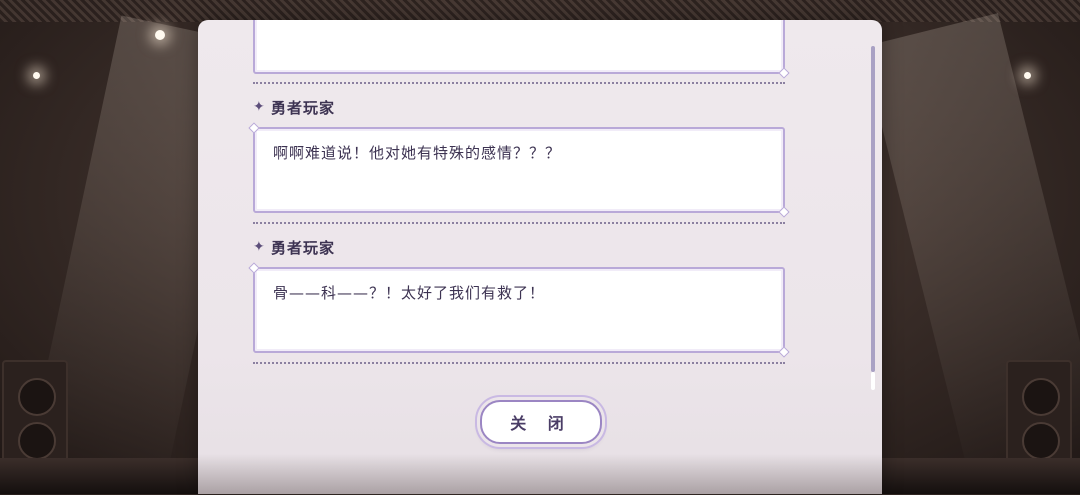  I want to click on speaker-left, so click(35, 417).